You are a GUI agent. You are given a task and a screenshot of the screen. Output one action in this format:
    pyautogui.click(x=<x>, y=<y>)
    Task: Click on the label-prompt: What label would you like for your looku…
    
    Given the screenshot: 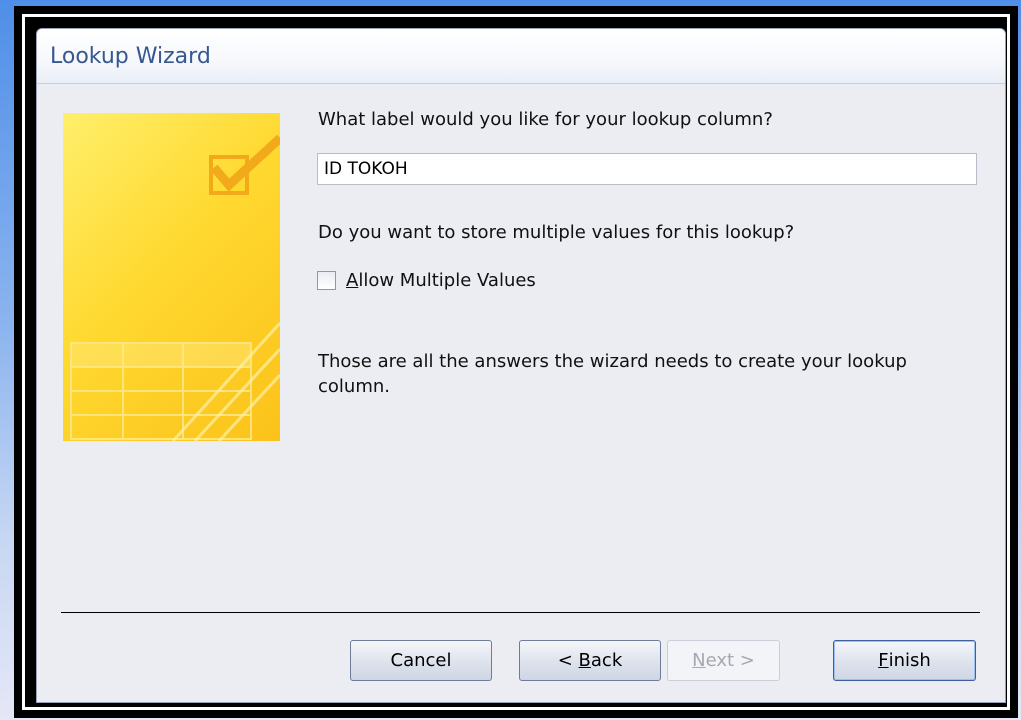 What is the action you would take?
    pyautogui.click(x=545, y=119)
    